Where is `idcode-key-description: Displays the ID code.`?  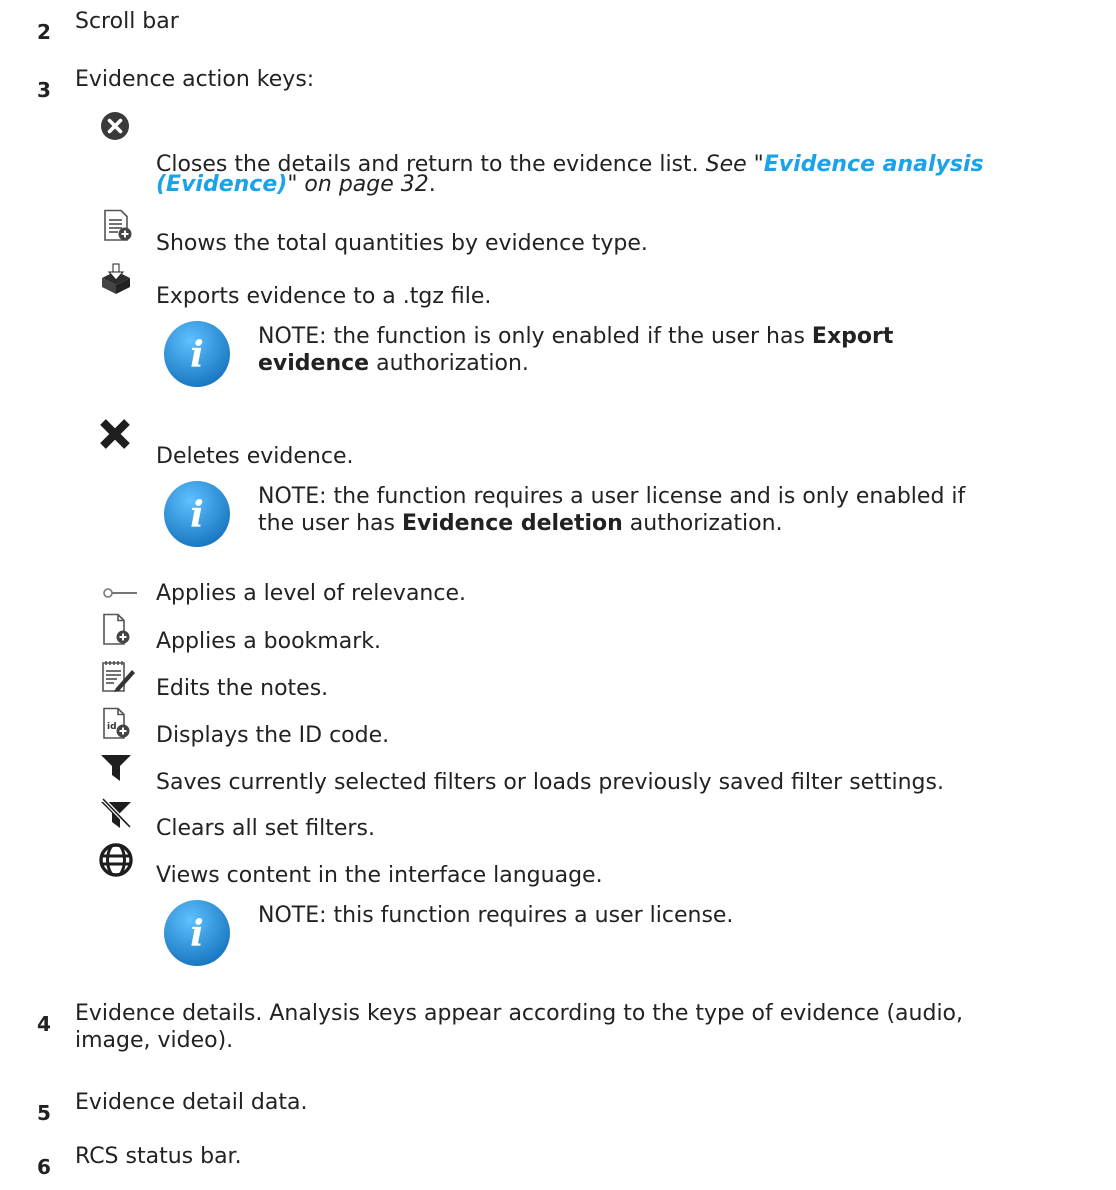
idcode-key-description: Displays the ID code. is located at coordinates (273, 735).